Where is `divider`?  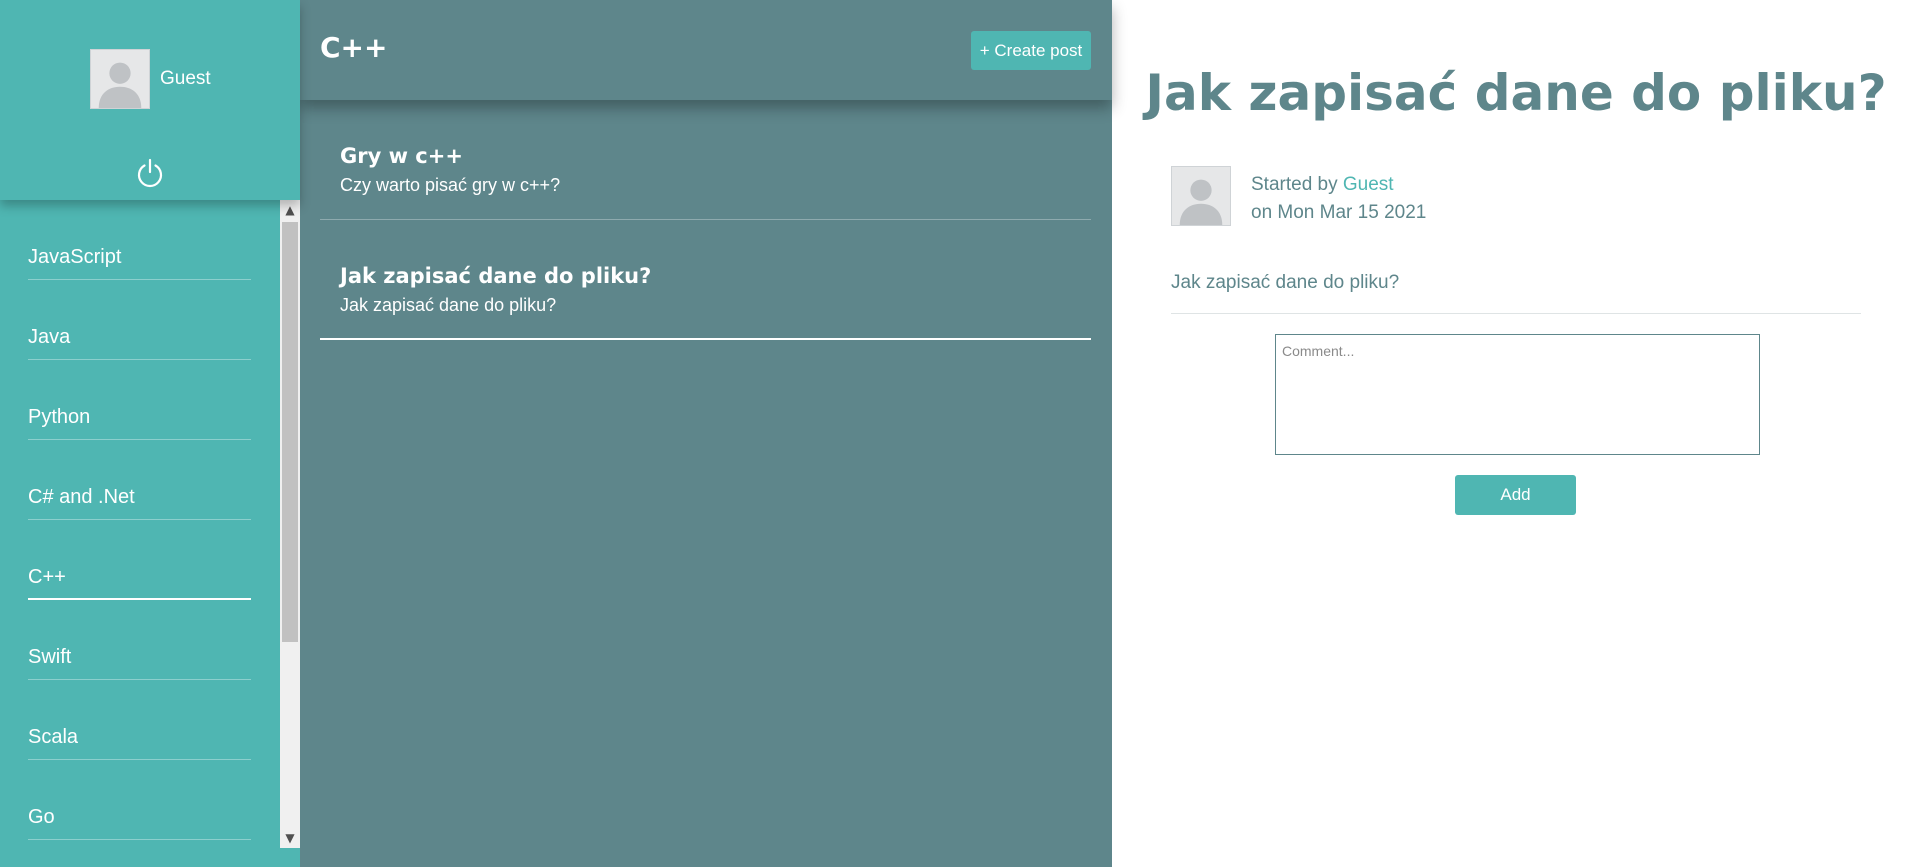 divider is located at coordinates (1516, 313).